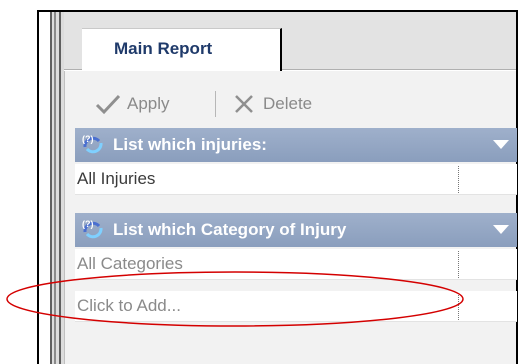 This screenshot has width=525, height=364. I want to click on delete-x-icon, so click(244, 104).